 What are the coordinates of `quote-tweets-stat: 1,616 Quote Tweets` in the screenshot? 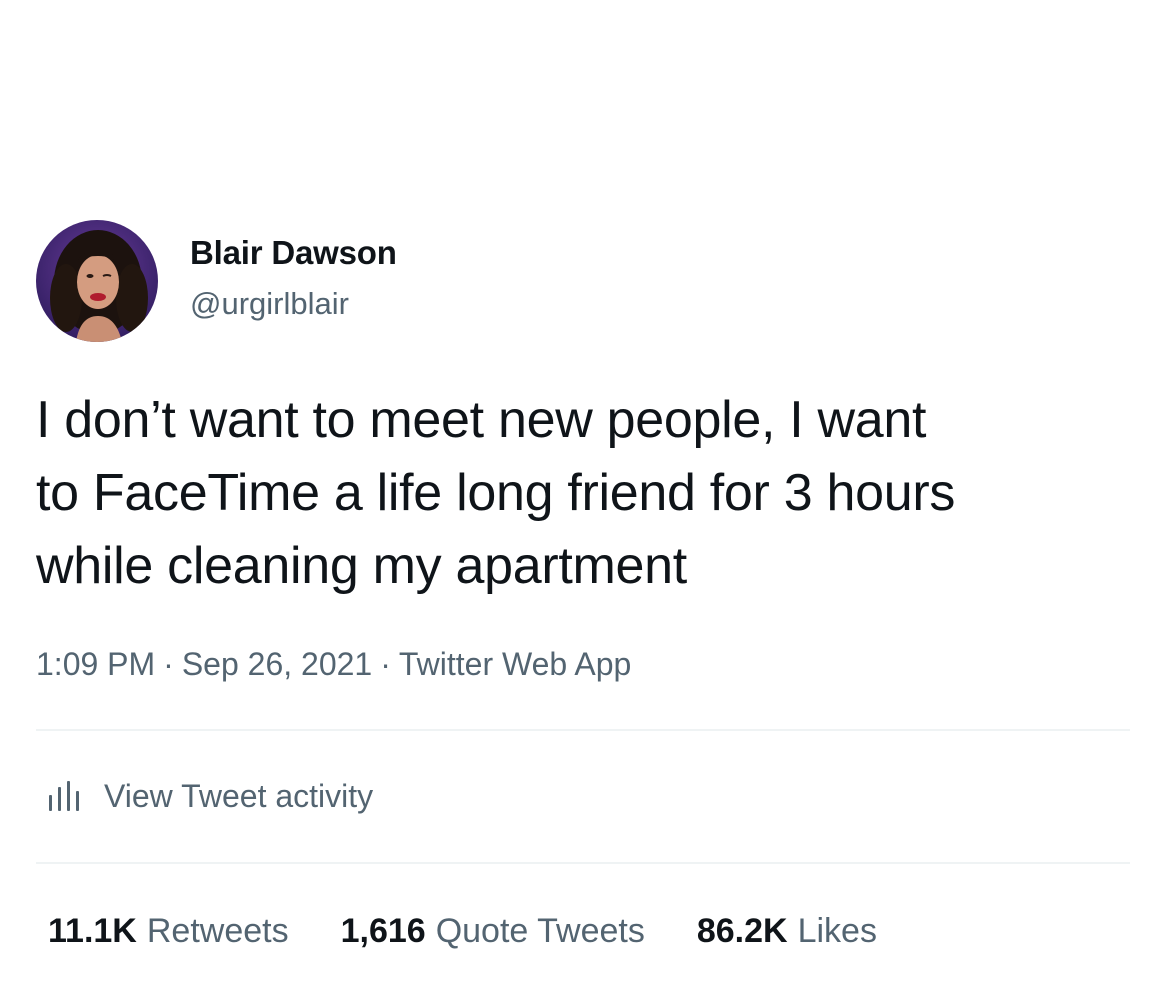 It's located at (493, 931).